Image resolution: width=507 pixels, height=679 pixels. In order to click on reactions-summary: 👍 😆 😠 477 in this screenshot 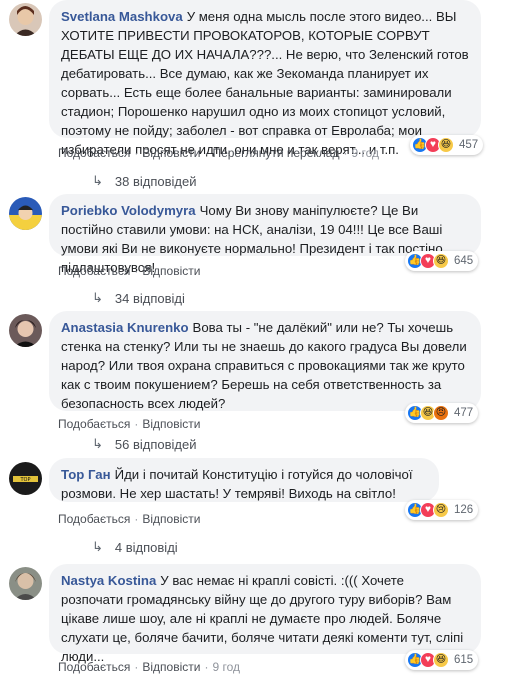, I will do `click(442, 413)`.